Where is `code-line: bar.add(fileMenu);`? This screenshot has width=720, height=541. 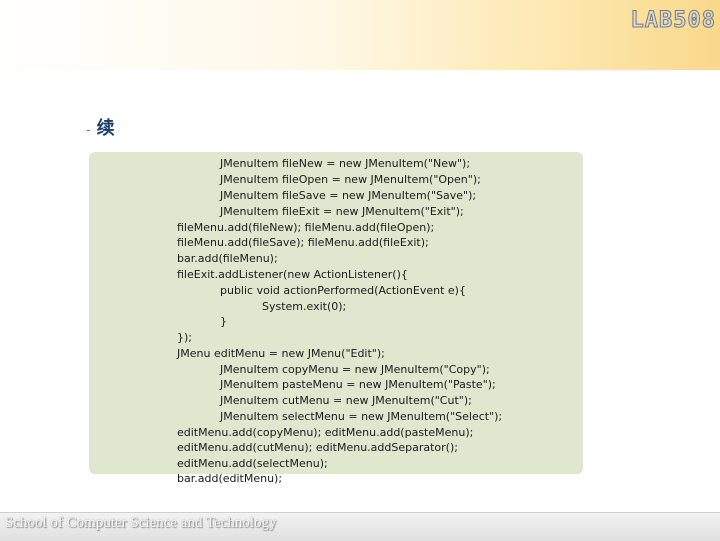
code-line: bar.add(fileMenu); is located at coordinates (227, 258).